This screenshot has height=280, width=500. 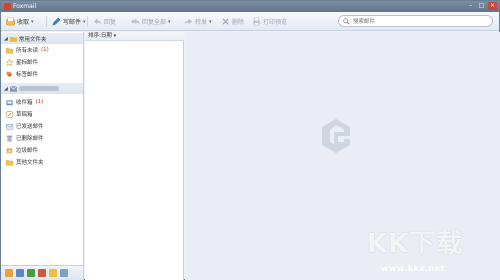 What do you see at coordinates (9, 150) in the screenshot?
I see `spam-icon` at bounding box center [9, 150].